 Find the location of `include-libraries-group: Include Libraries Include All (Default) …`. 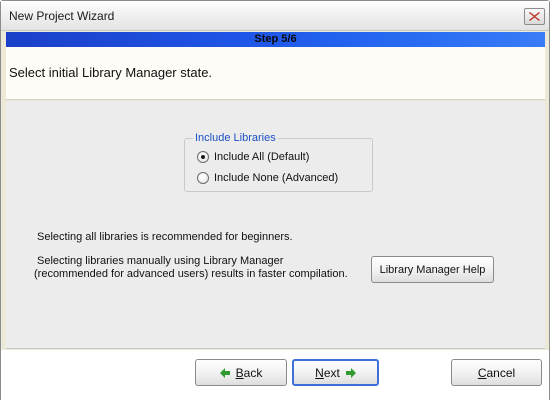

include-libraries-group: Include Libraries Include All (Default) … is located at coordinates (278, 162).